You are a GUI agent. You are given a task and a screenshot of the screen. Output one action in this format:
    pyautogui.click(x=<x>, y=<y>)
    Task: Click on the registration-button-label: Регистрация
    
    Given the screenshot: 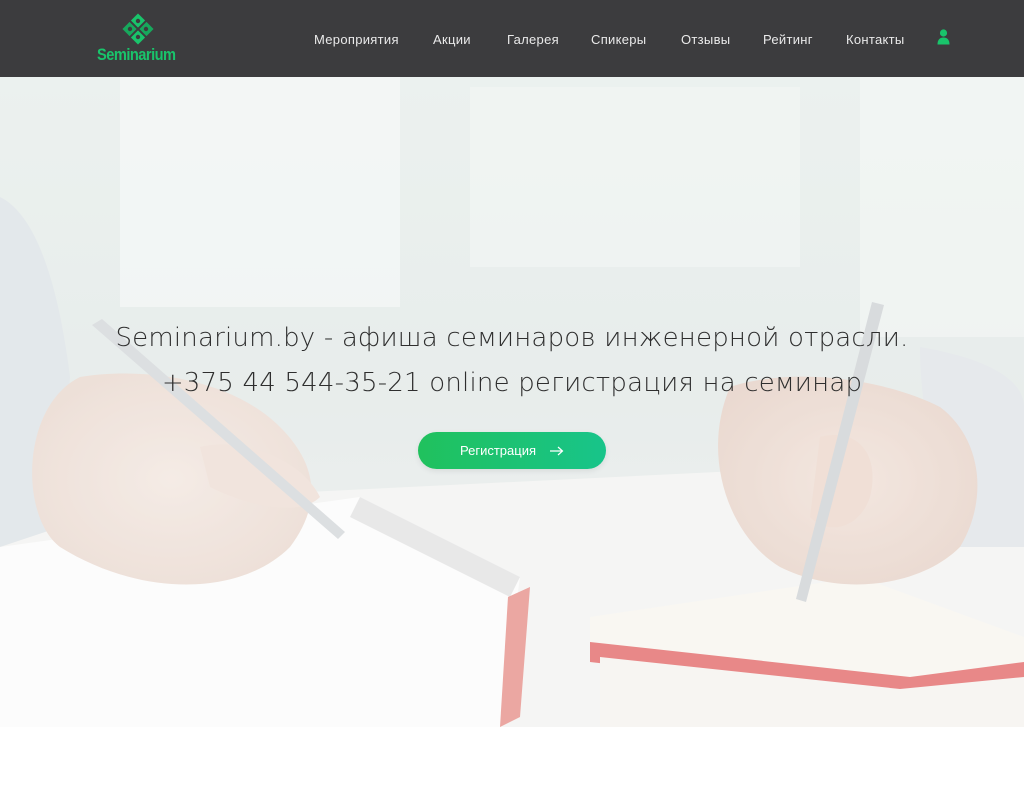 What is the action you would take?
    pyautogui.click(x=498, y=450)
    